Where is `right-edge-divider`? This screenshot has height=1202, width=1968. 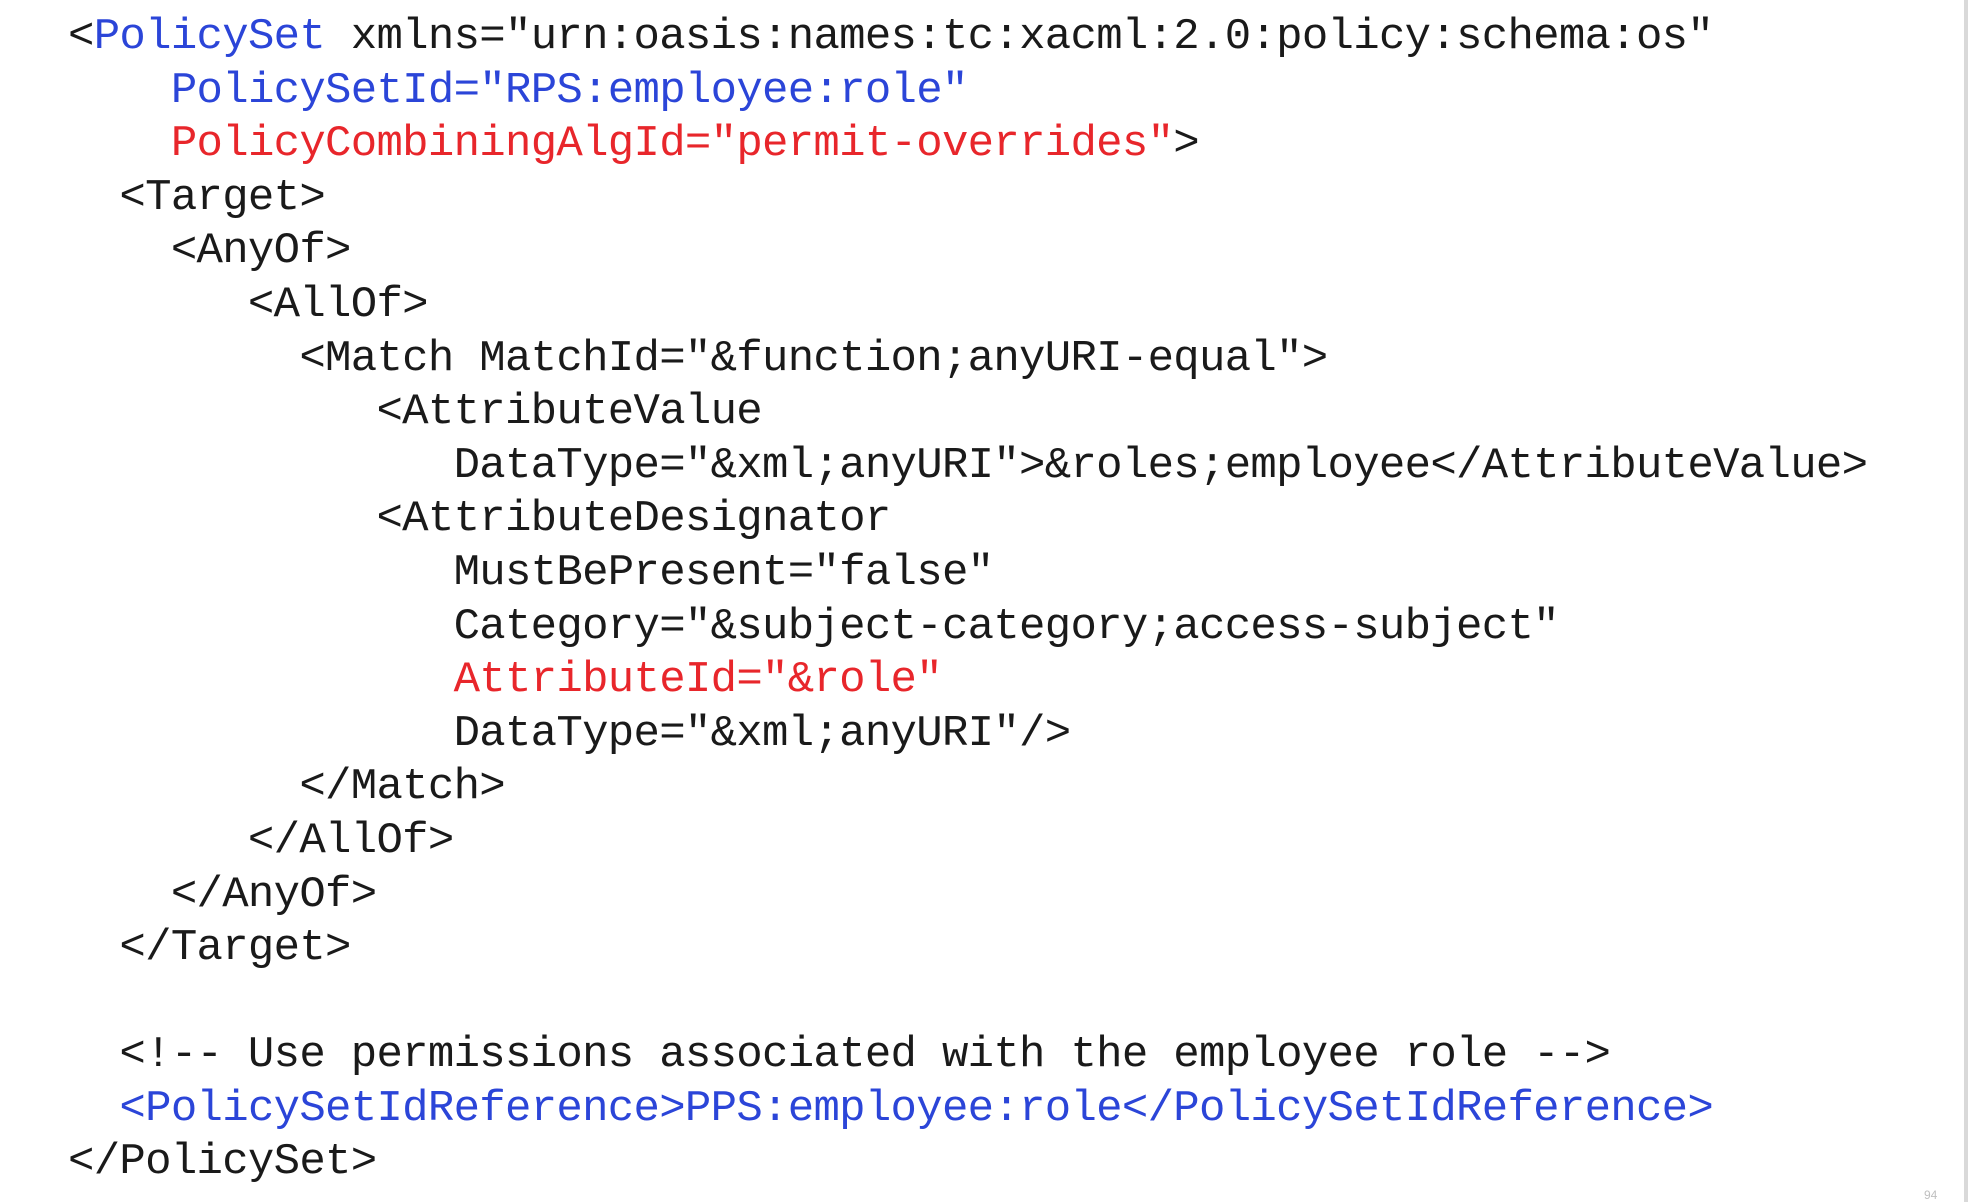 right-edge-divider is located at coordinates (1966, 601).